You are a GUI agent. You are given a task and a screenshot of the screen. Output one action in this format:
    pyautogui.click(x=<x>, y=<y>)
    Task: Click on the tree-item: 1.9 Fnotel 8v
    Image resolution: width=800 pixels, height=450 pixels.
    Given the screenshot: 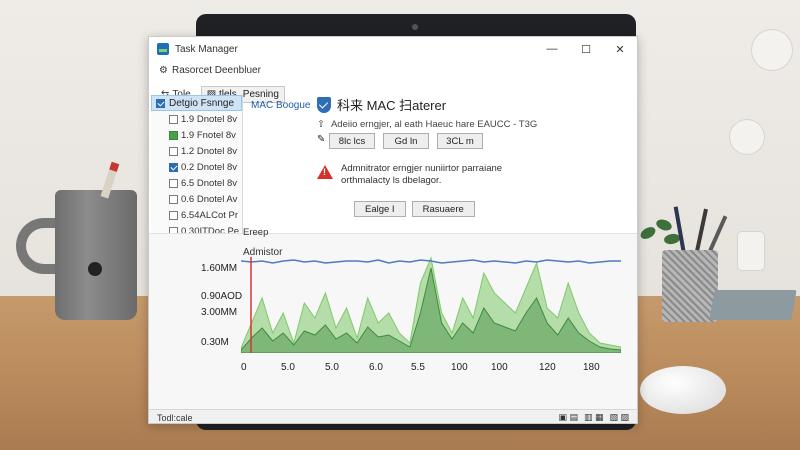 What is the action you would take?
    pyautogui.click(x=196, y=135)
    